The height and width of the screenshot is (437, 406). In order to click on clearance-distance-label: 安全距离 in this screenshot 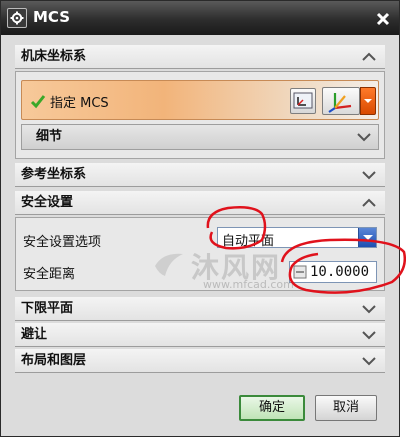, I will do `click(49, 274)`.